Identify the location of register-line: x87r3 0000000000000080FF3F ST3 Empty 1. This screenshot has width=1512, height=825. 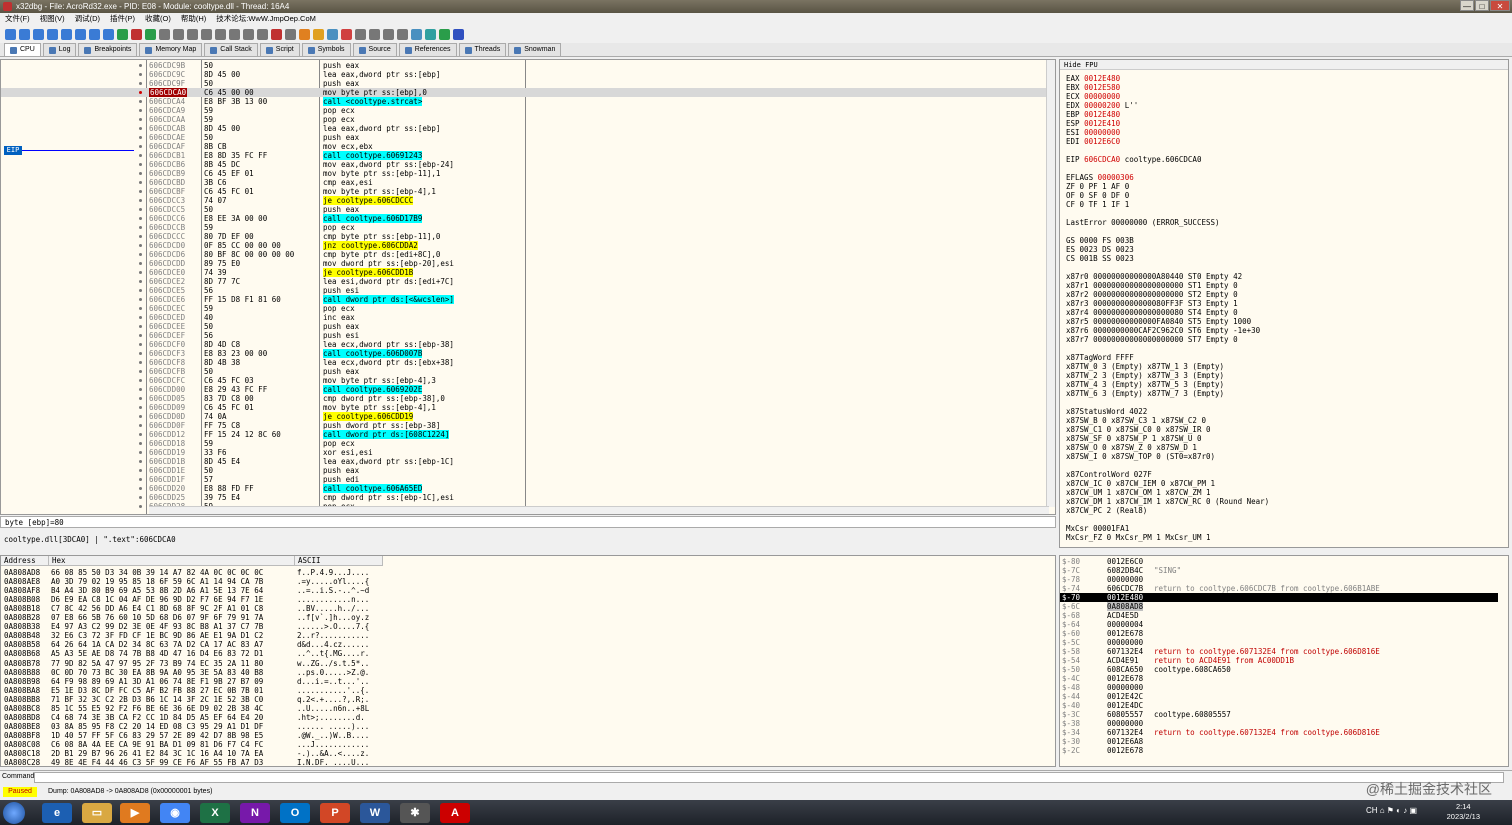
(1152, 303).